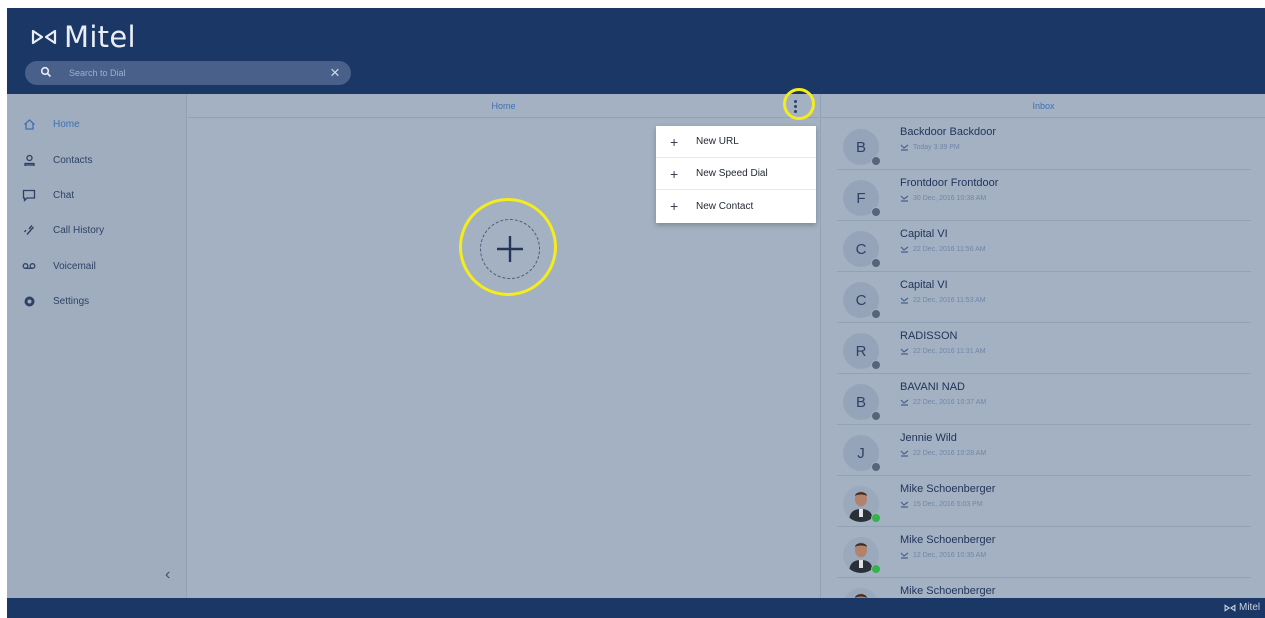  I want to click on more-options-icon, so click(795, 106).